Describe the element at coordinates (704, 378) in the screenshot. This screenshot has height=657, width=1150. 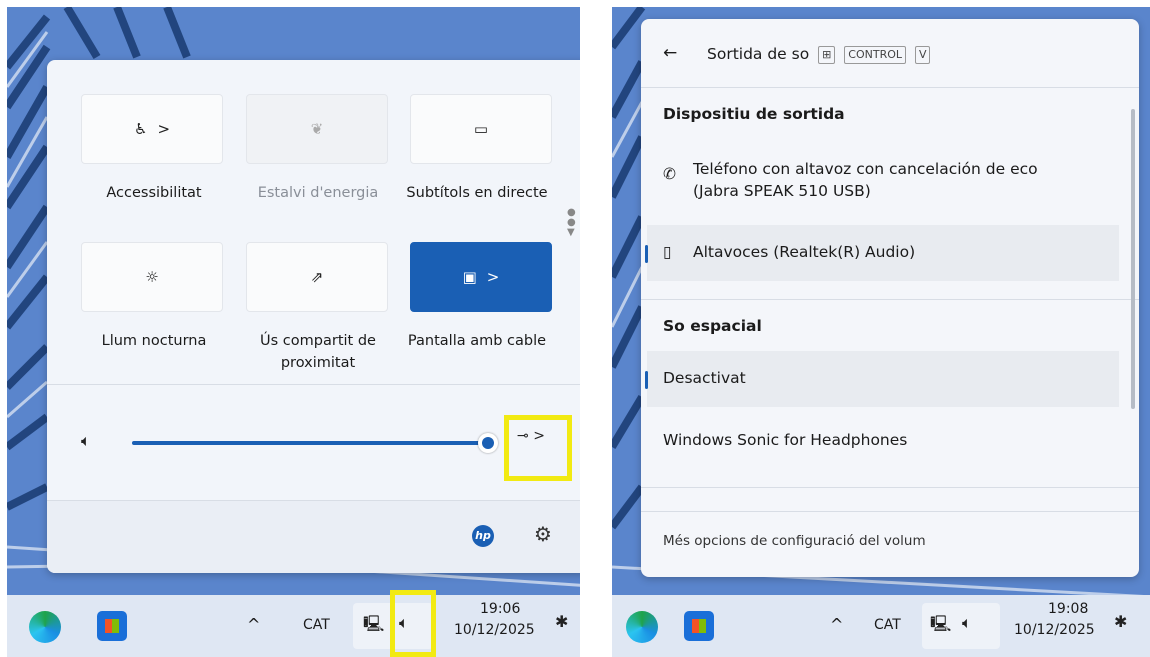
I see `spatial-option-off: Desactivat` at that location.